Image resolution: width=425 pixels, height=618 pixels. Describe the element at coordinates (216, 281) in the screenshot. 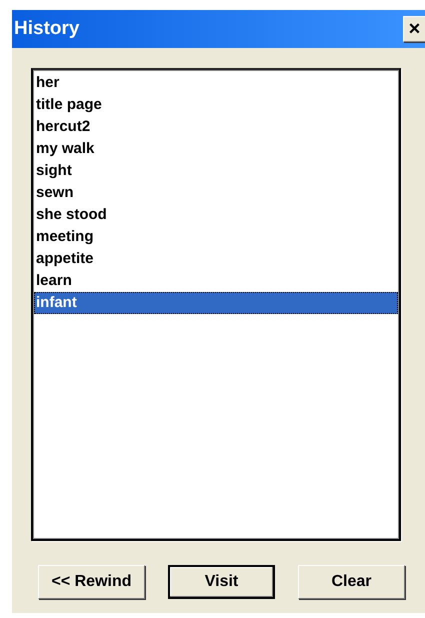

I see `history-item: learn` at that location.